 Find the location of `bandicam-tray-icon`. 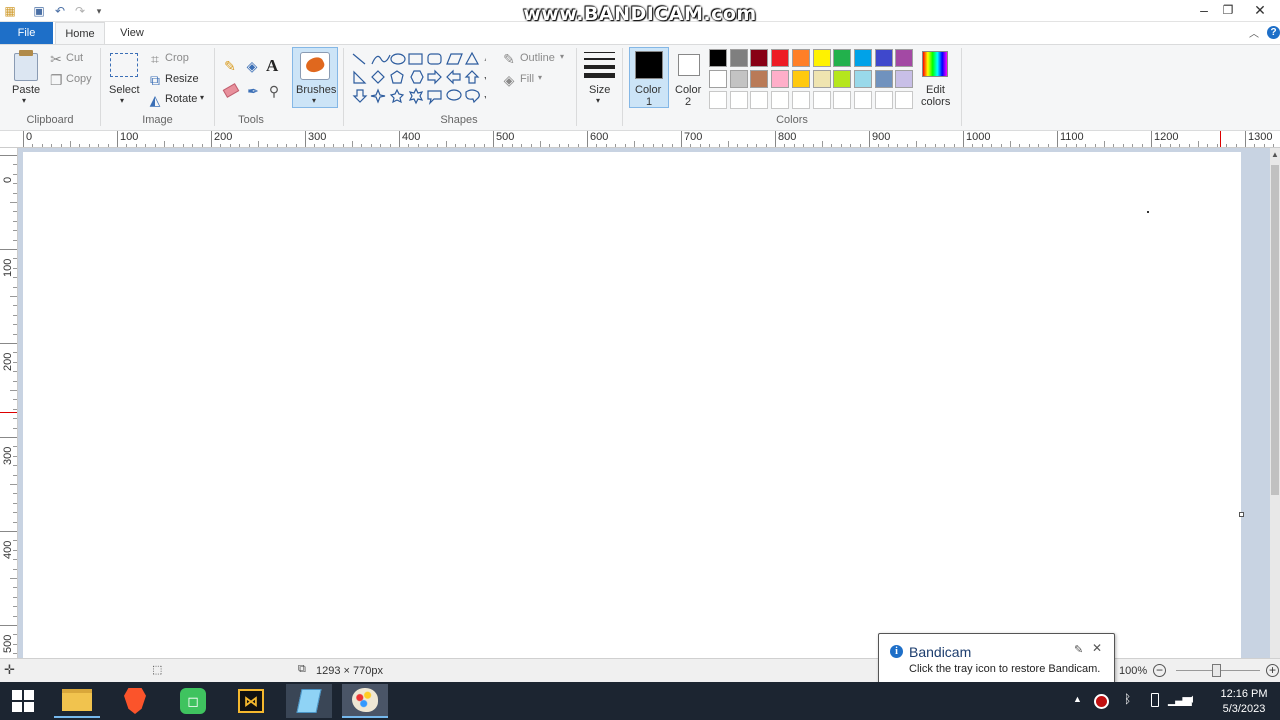

bandicam-tray-icon is located at coordinates (1101, 701).